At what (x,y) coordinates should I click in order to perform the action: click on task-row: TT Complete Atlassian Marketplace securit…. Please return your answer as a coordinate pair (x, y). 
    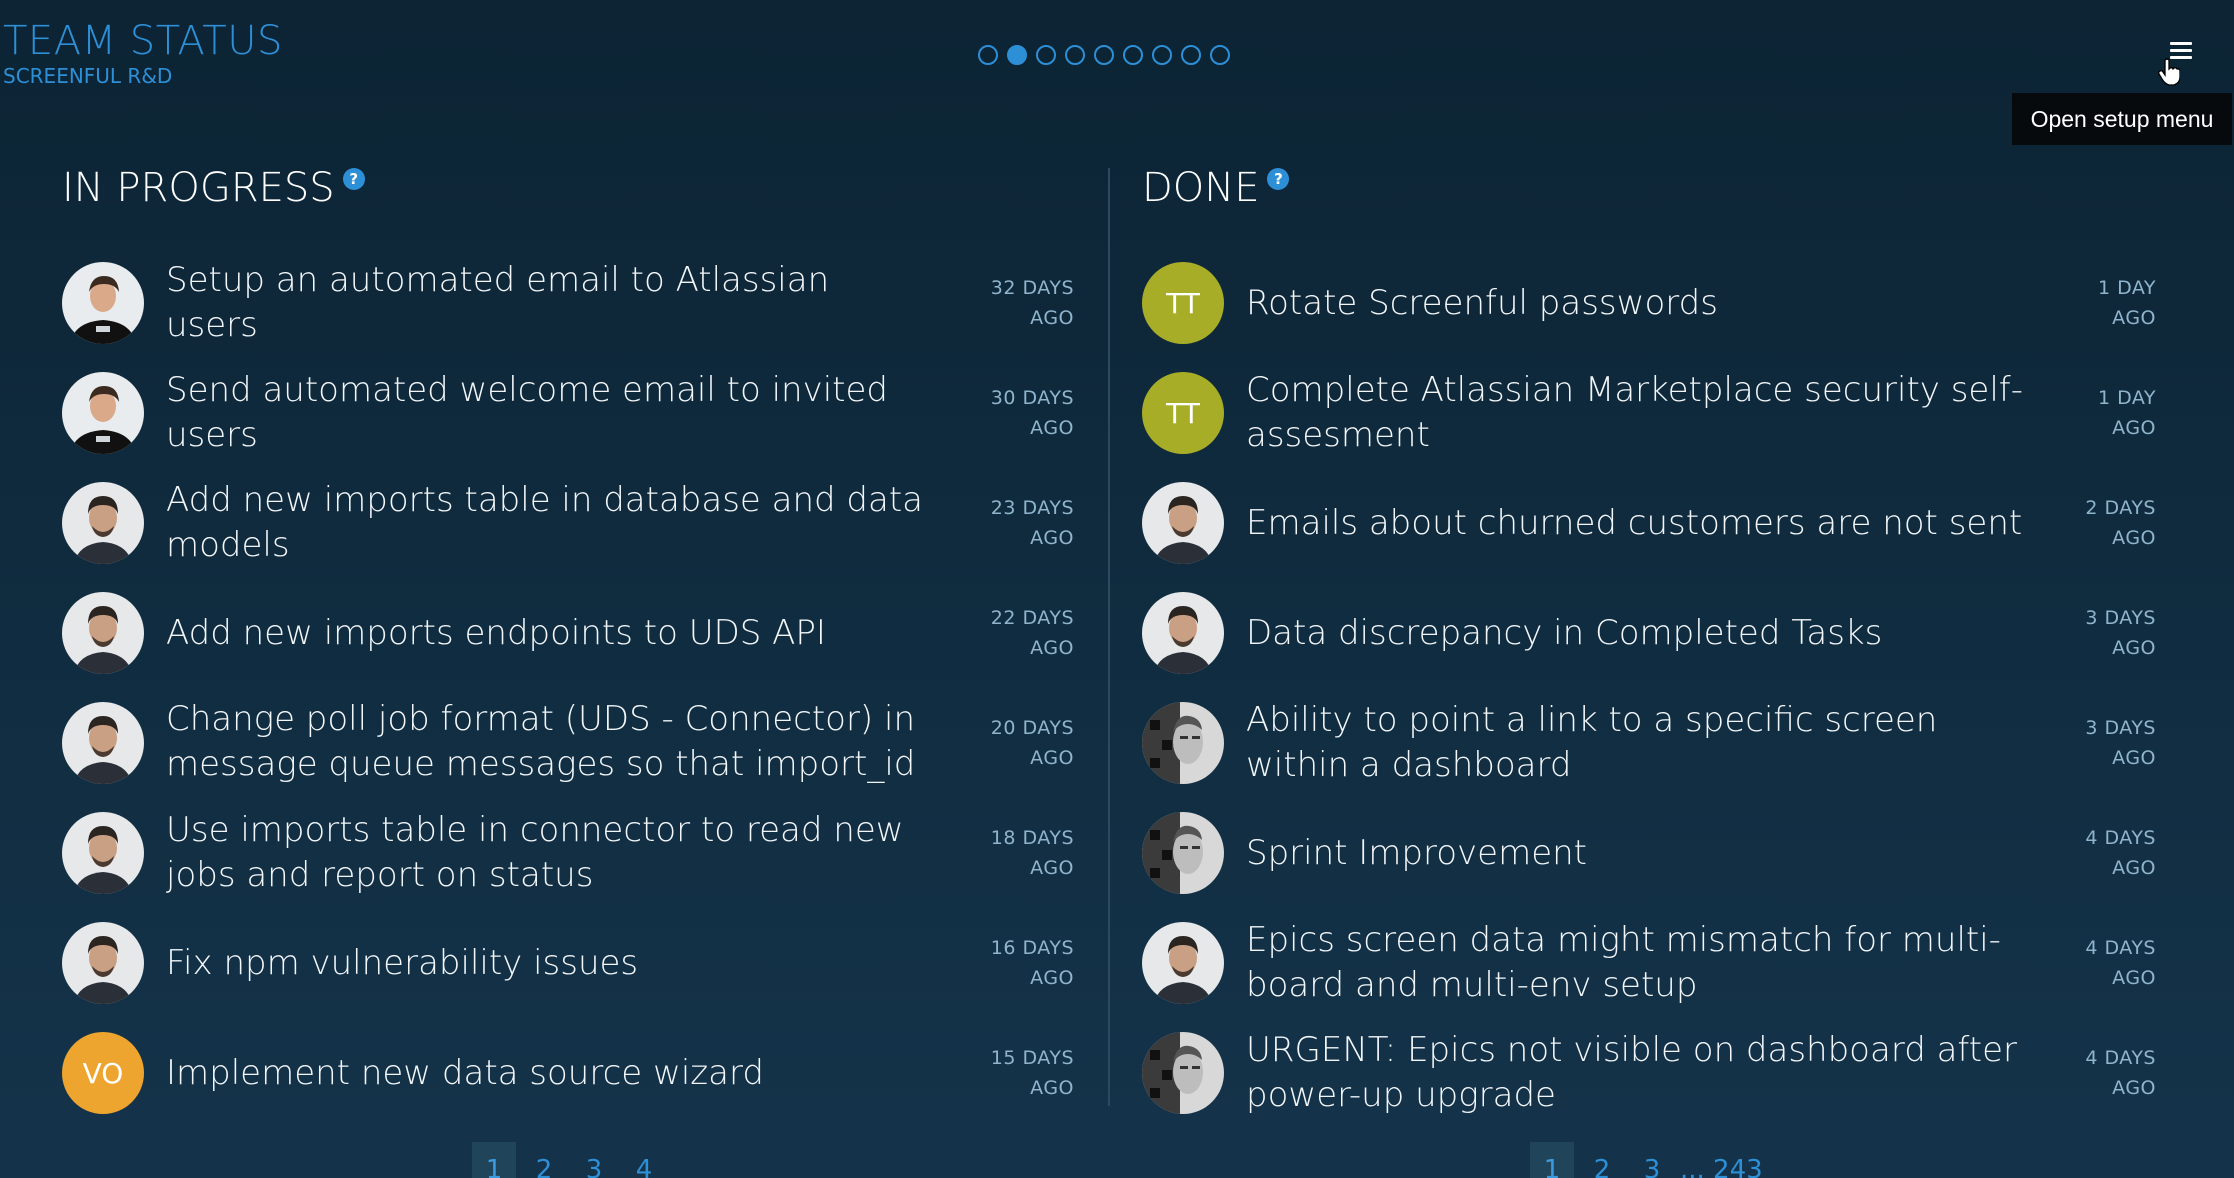
    Looking at the image, I should click on (1649, 413).